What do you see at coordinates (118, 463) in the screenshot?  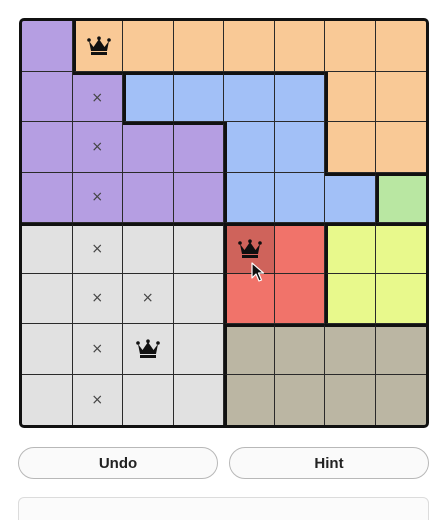 I see `undo-button: Undo` at bounding box center [118, 463].